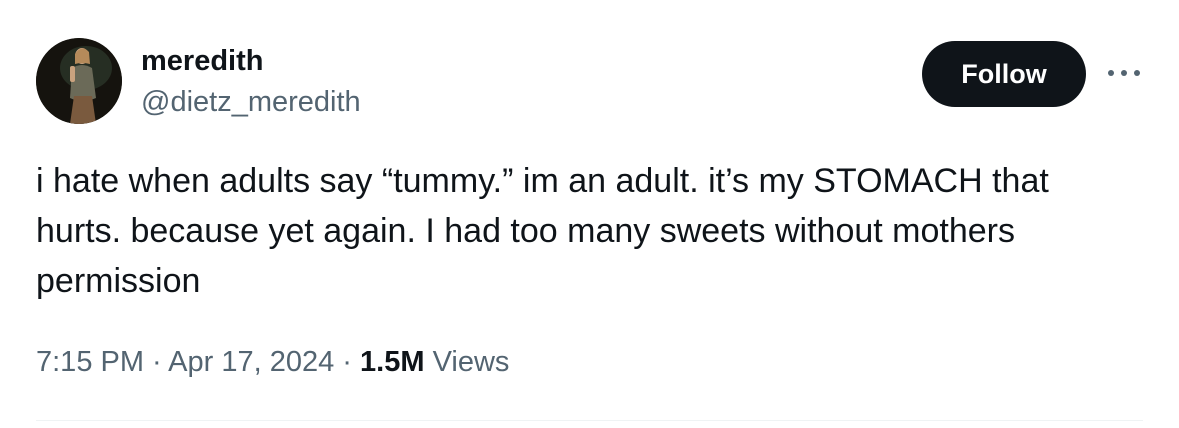 The height and width of the screenshot is (428, 1179). What do you see at coordinates (1004, 74) in the screenshot?
I see `follow-button: Follow` at bounding box center [1004, 74].